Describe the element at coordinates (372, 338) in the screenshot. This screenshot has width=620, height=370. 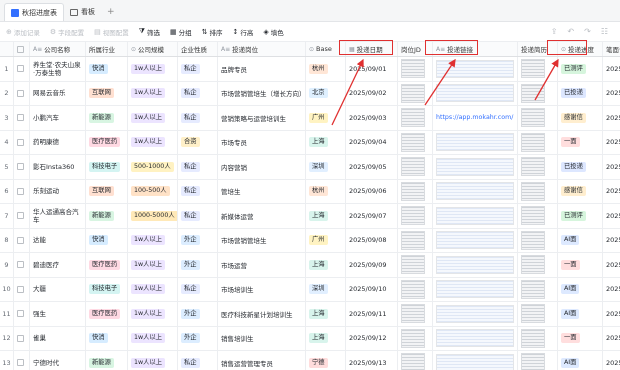
I see `date-cell: 2025/09/12` at that location.